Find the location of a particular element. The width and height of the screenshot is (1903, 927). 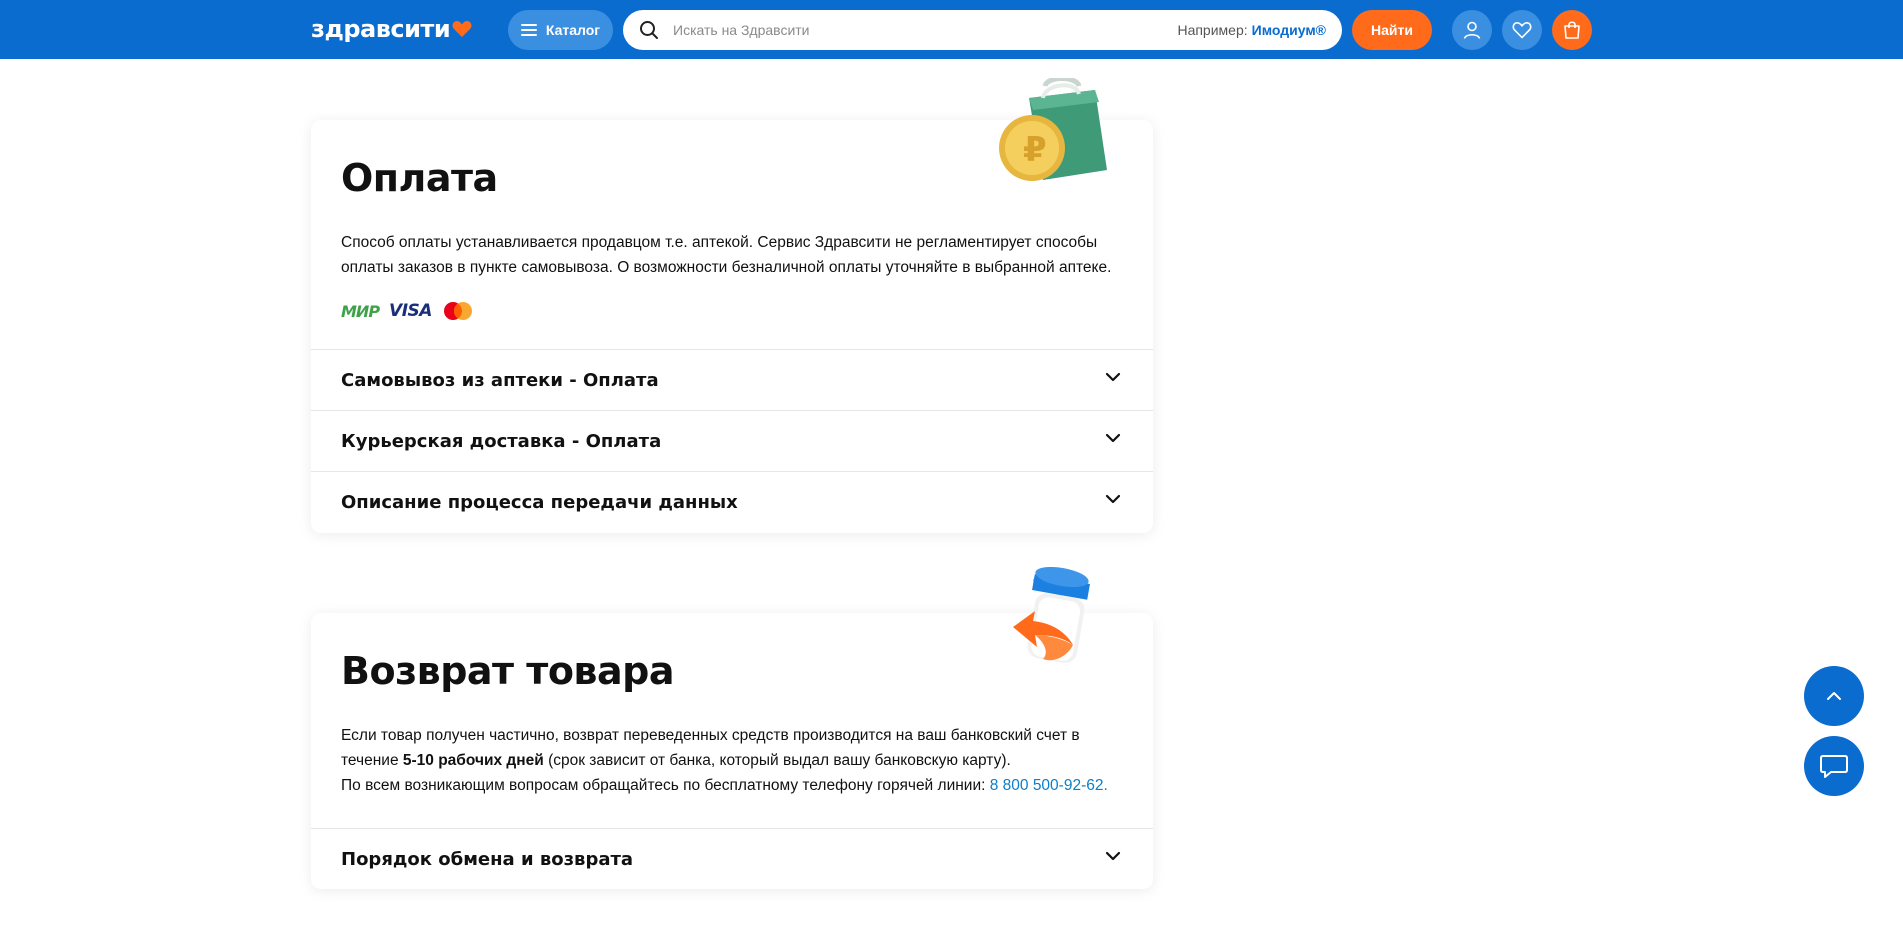

bag-icon is located at coordinates (1572, 30).